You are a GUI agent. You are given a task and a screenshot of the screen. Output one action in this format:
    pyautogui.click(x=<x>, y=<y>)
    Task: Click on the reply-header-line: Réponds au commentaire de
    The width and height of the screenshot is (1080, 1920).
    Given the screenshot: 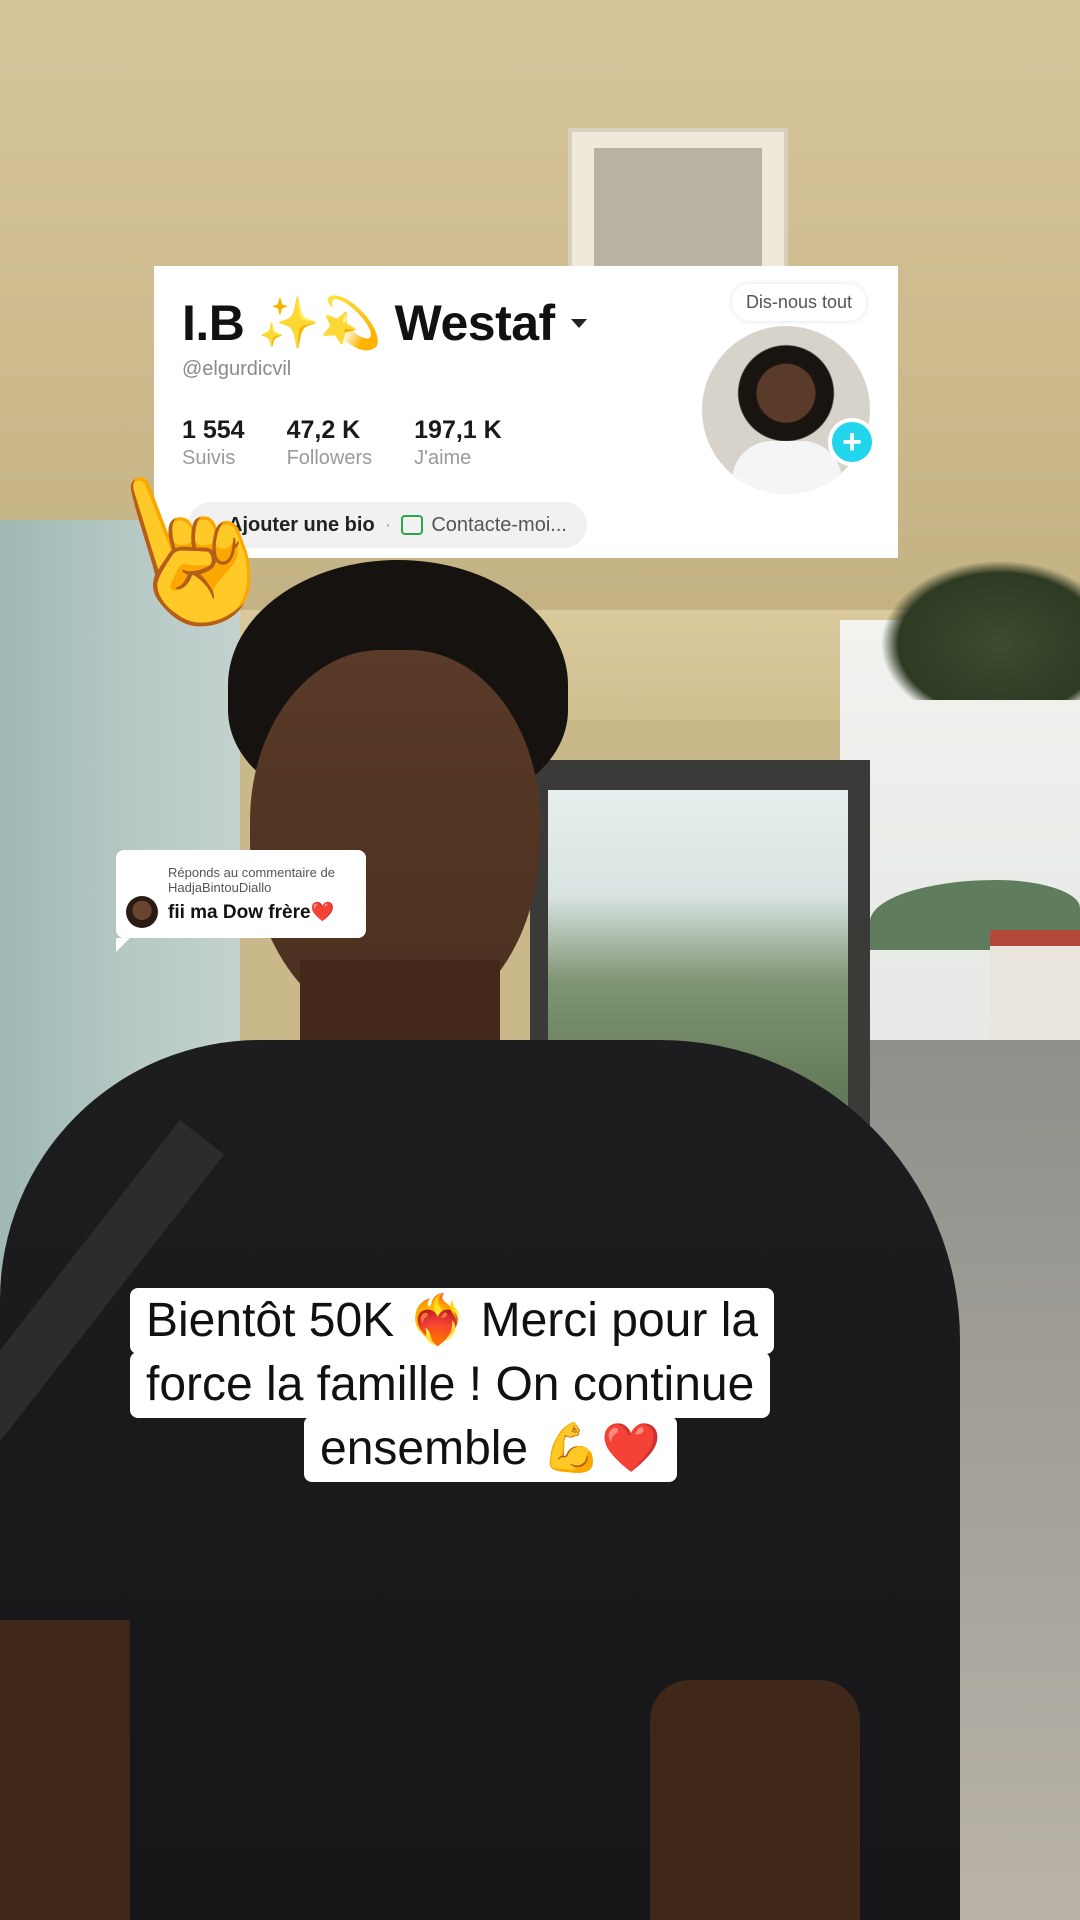 What is the action you would take?
    pyautogui.click(x=251, y=872)
    